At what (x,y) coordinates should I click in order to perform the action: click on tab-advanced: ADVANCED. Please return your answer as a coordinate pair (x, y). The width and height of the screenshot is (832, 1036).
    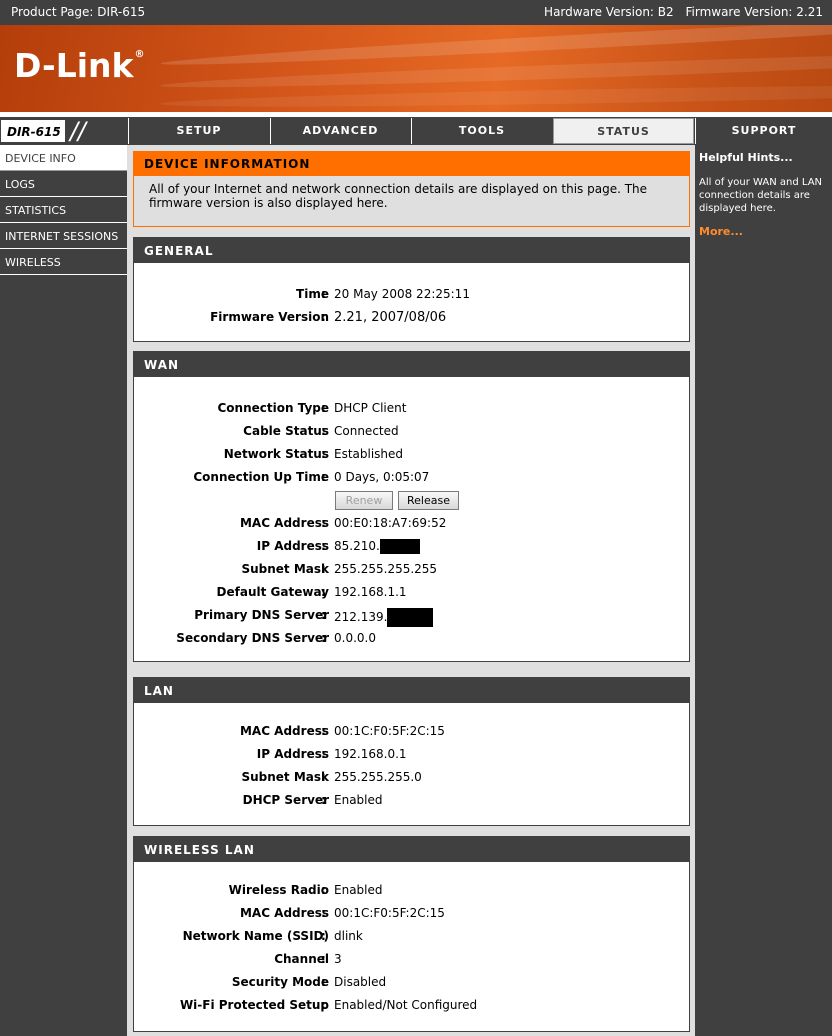
    Looking at the image, I should click on (340, 131).